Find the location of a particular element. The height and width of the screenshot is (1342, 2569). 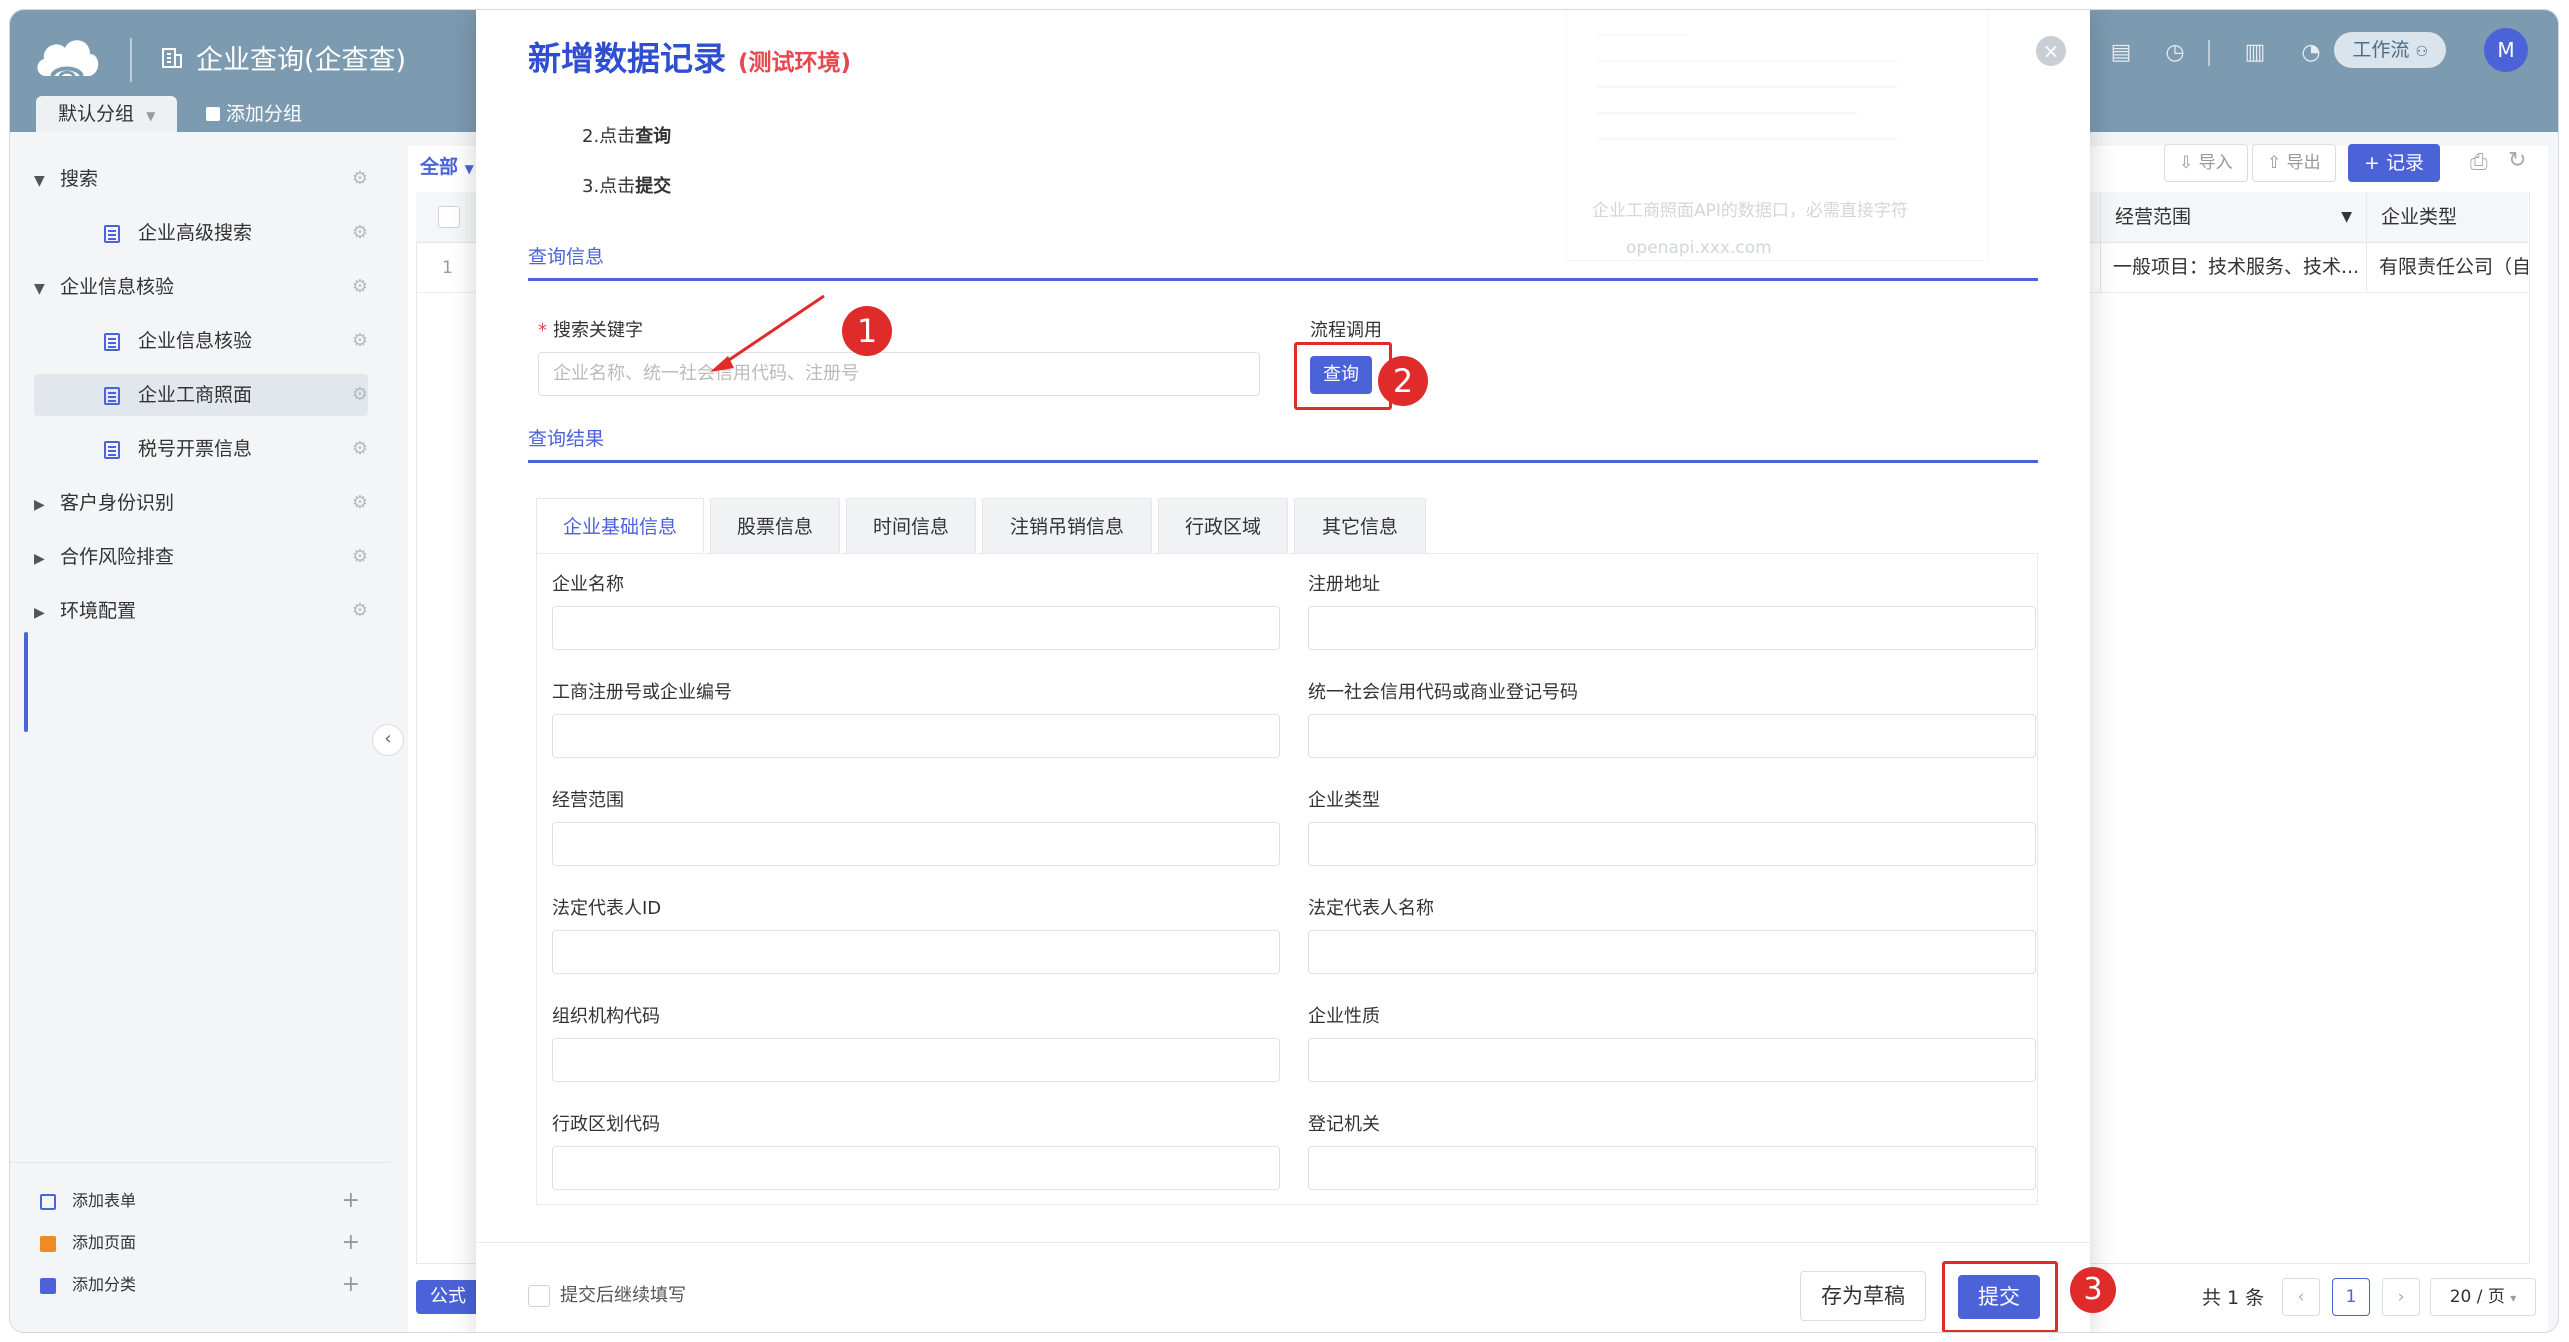

credit-code-field is located at coordinates (1672, 736).